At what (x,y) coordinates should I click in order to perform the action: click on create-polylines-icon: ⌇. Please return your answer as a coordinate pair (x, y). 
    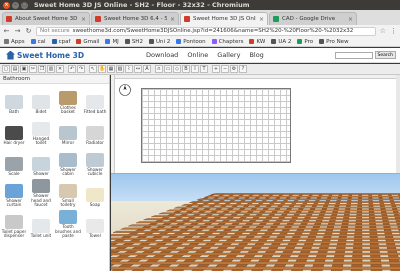
    Looking at the image, I should click on (129, 69).